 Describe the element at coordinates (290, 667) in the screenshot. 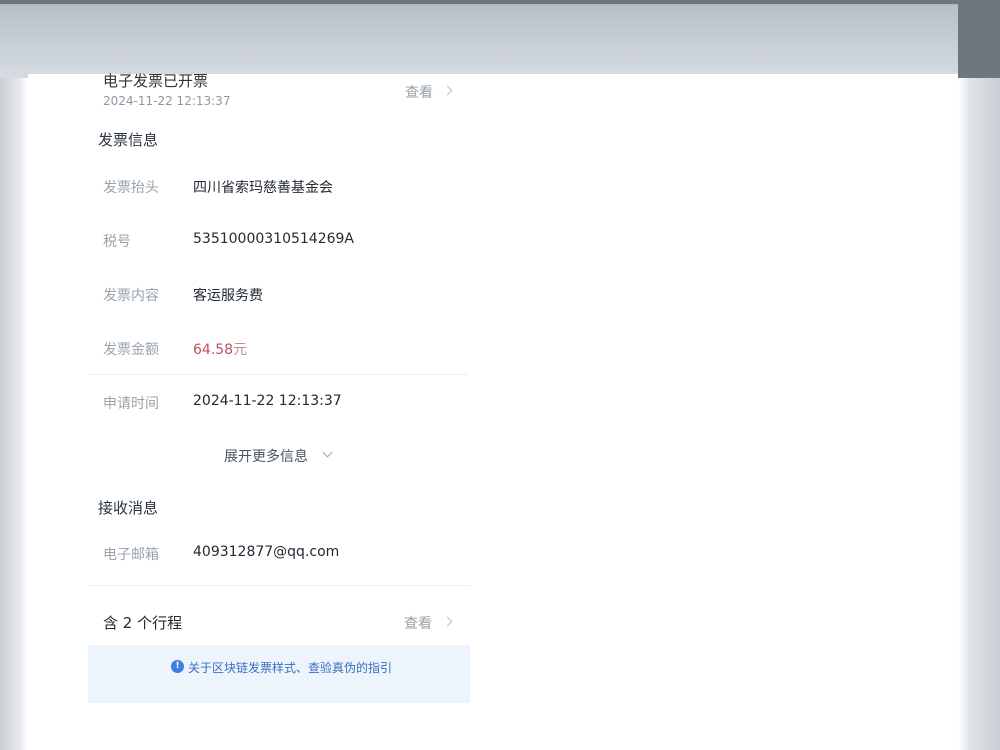

I see `blockchain-guide-link: 关于区块链发票样式、查验真伪的指引` at that location.